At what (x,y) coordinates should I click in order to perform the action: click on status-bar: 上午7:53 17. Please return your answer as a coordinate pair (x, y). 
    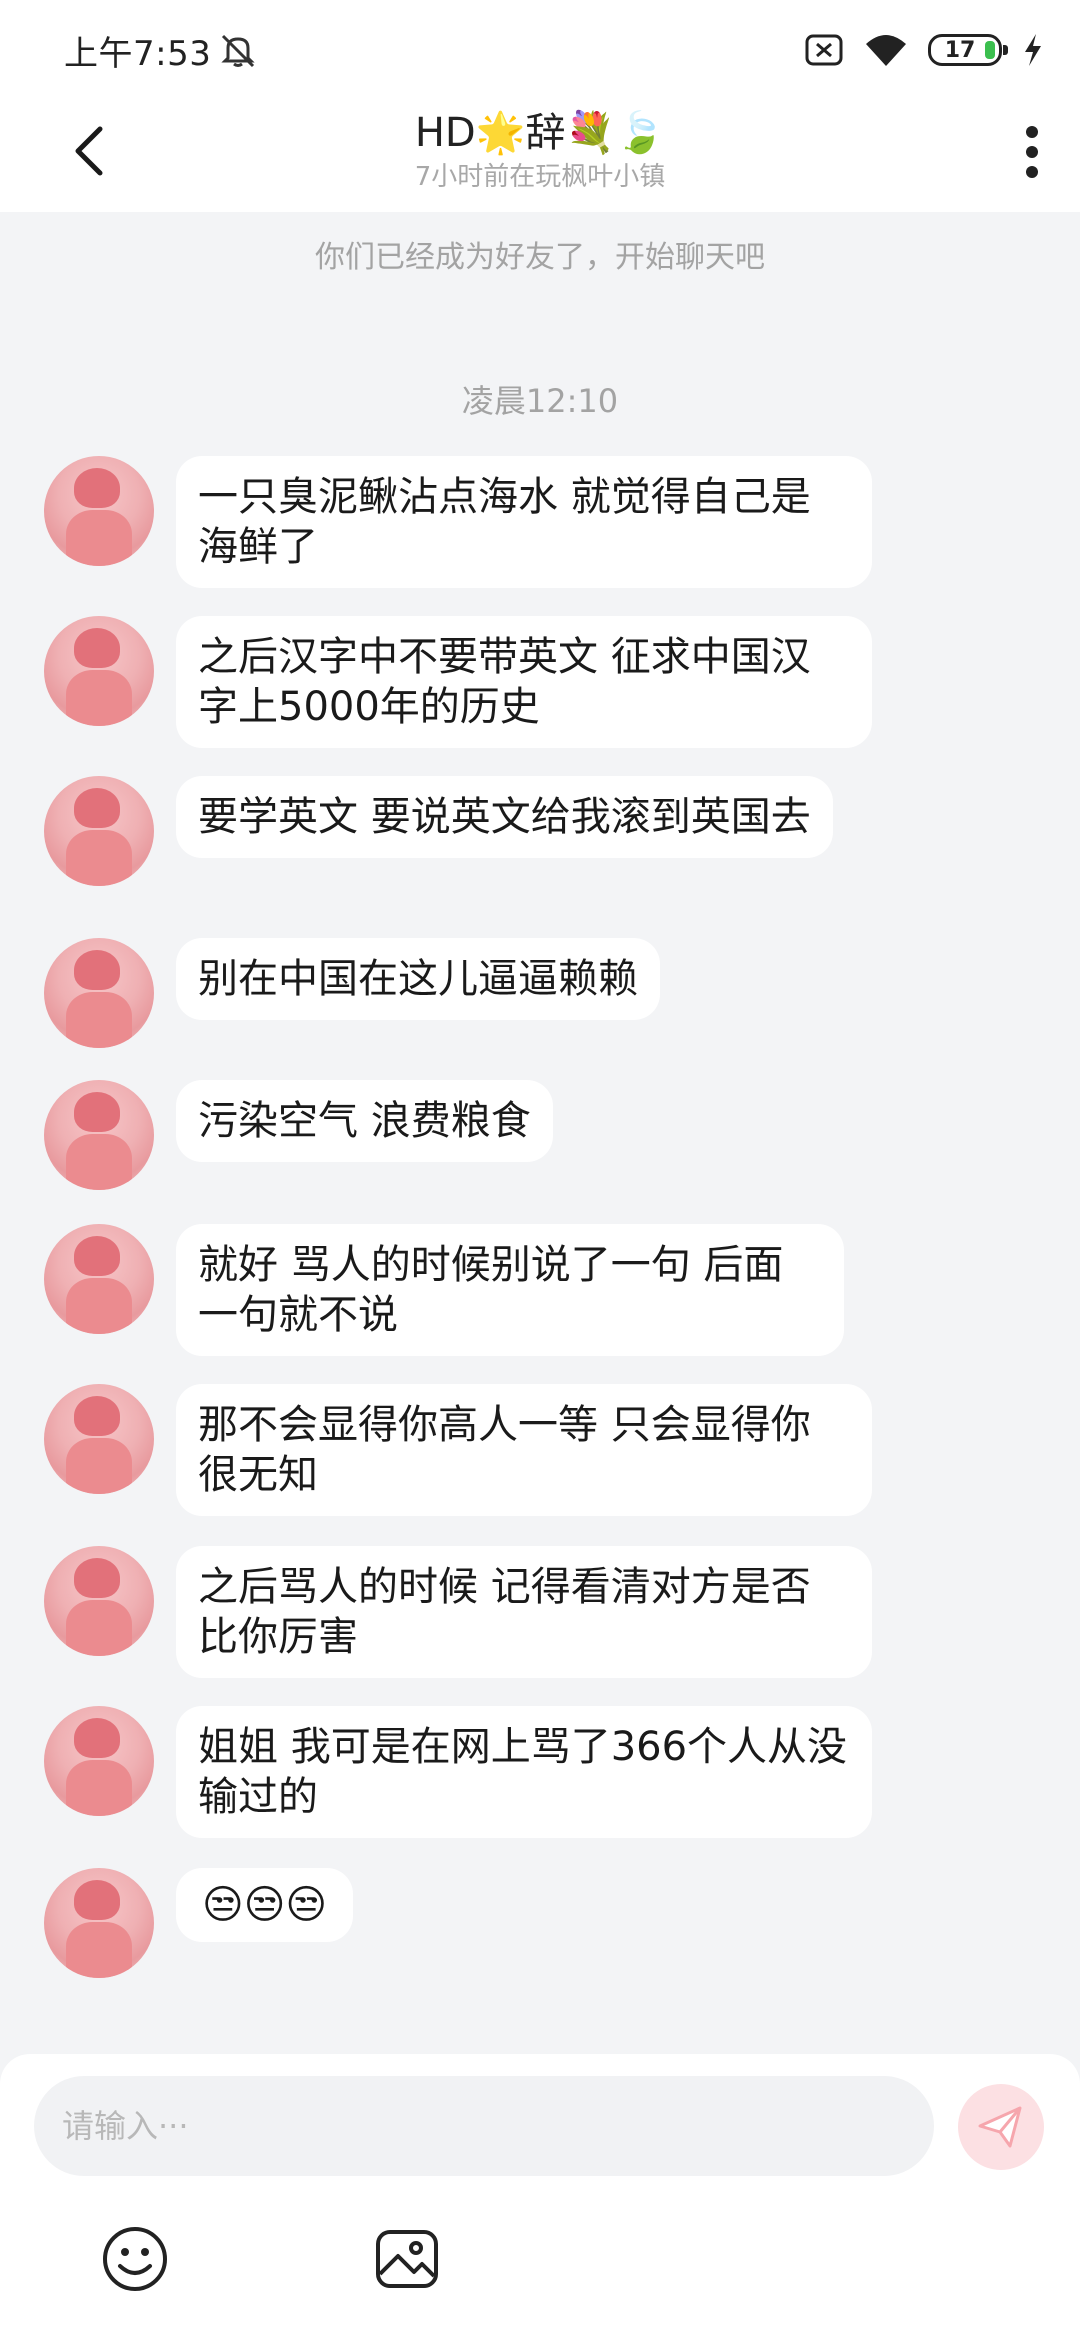
    Looking at the image, I should click on (540, 48).